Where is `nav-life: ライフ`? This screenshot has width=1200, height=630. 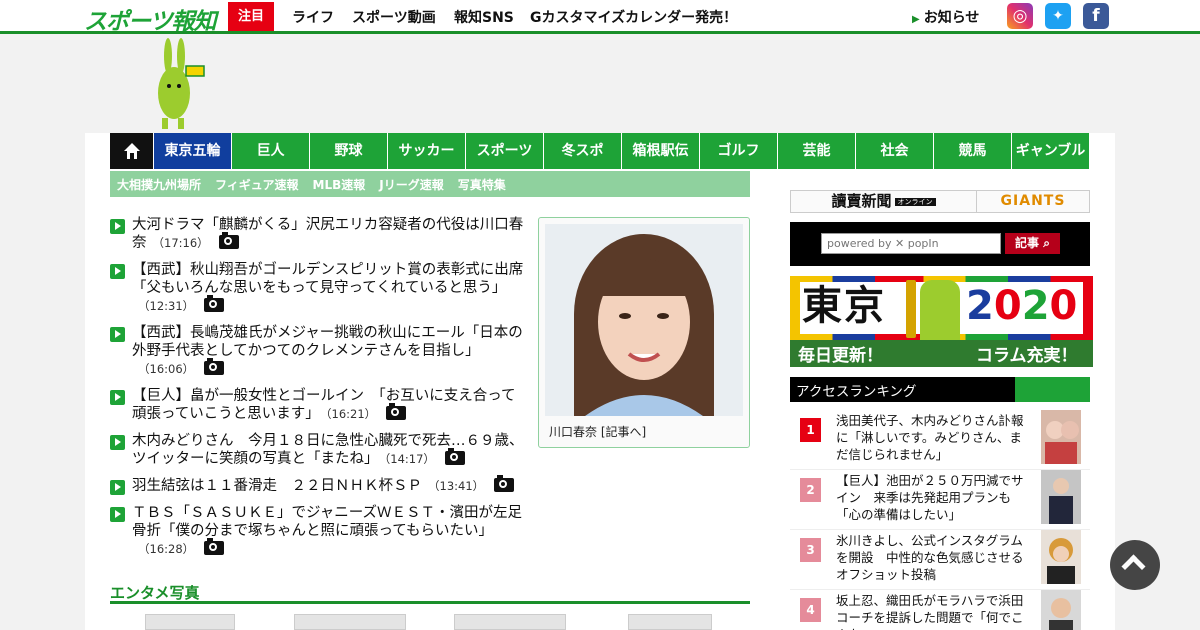 nav-life: ライフ is located at coordinates (313, 17).